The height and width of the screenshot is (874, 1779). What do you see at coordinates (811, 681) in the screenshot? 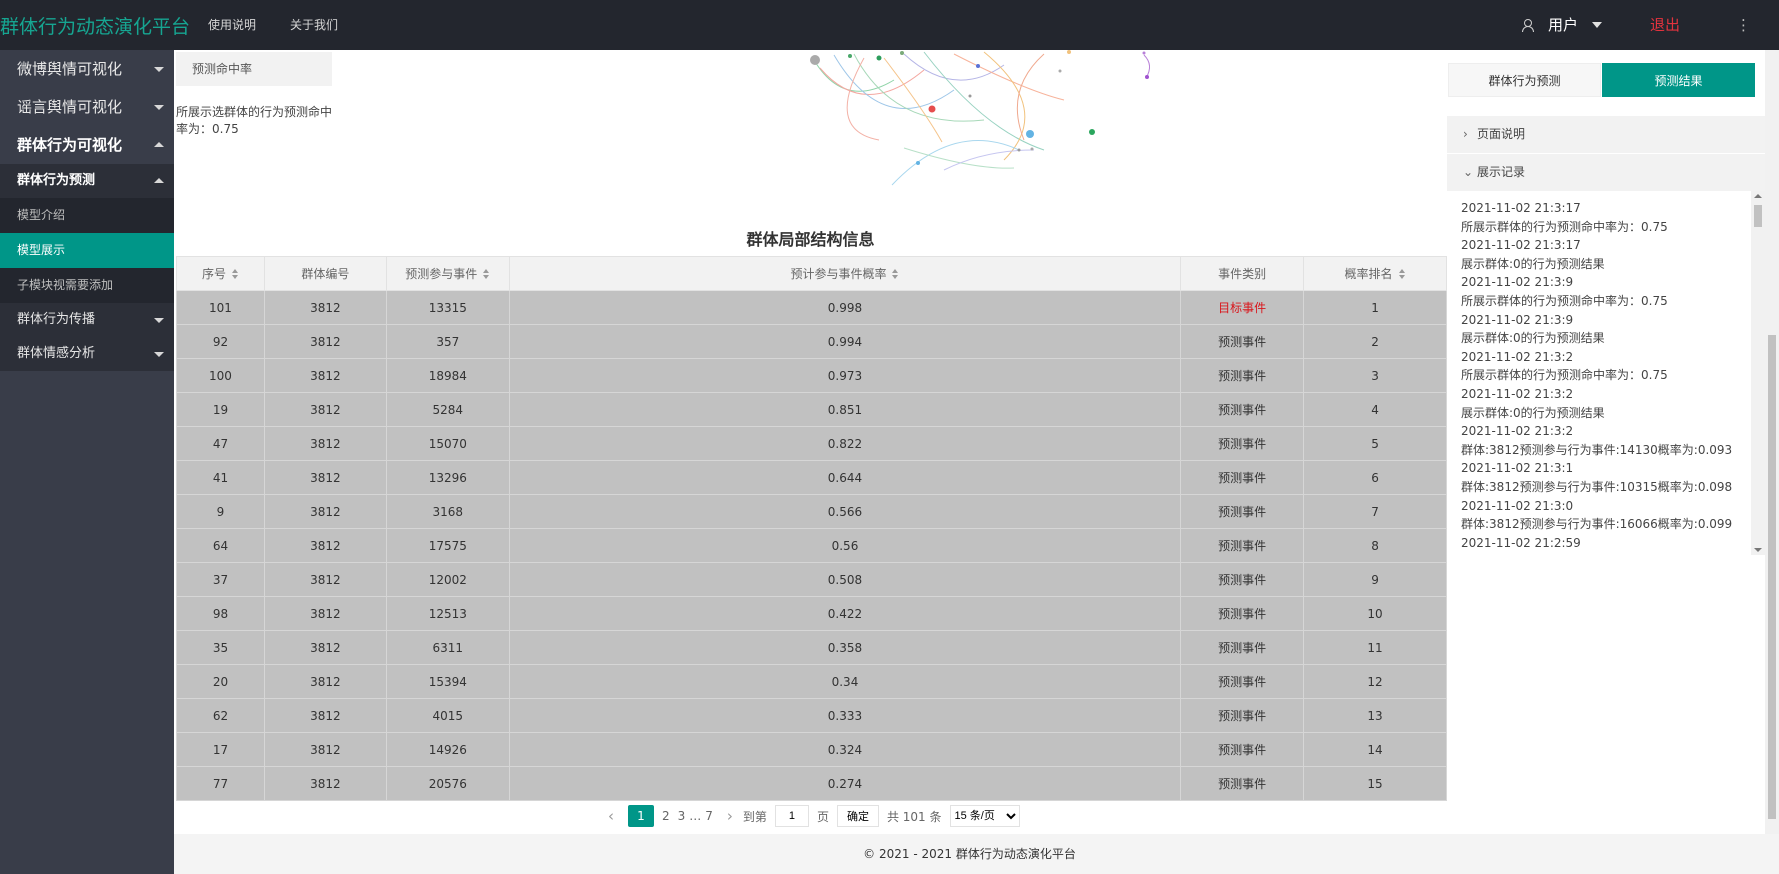
I see `table-row: 20 3812 15394 0.34 预测事件 12` at bounding box center [811, 681].